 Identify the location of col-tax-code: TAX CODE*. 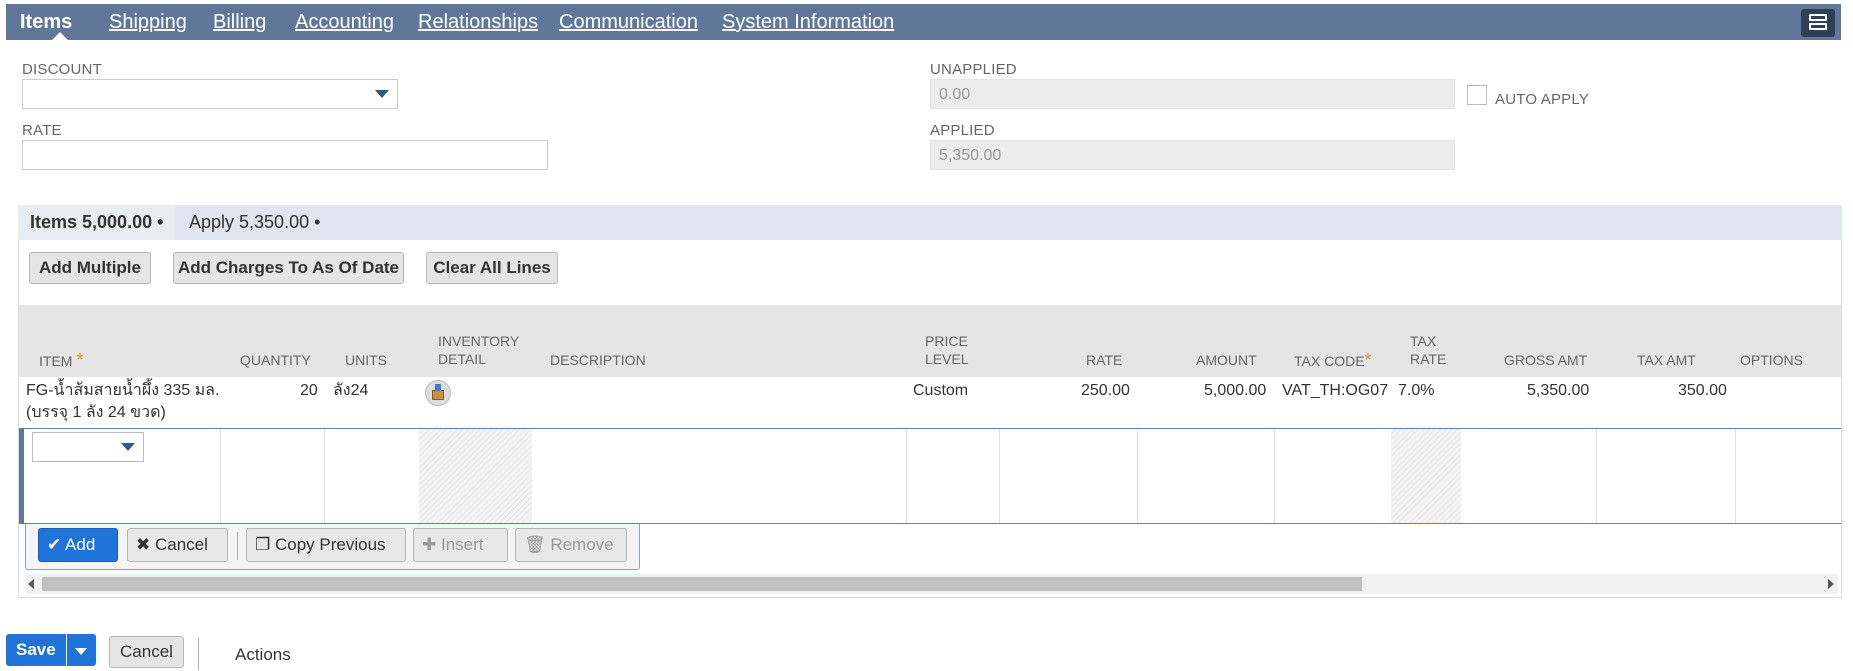
(1333, 360).